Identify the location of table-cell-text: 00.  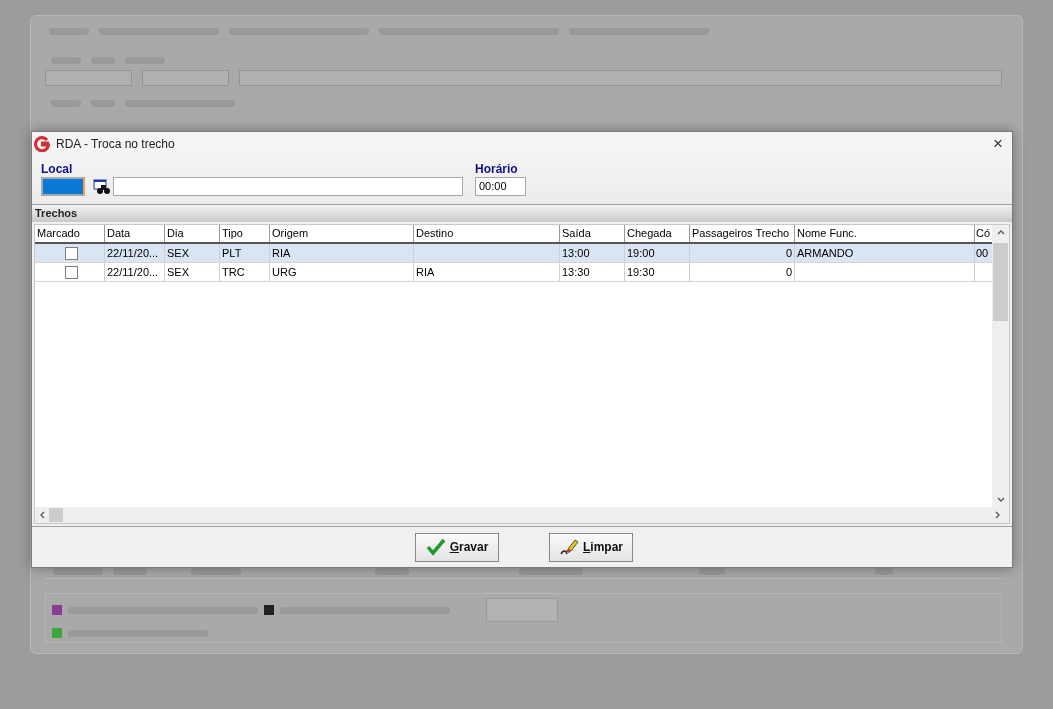
(982, 253).